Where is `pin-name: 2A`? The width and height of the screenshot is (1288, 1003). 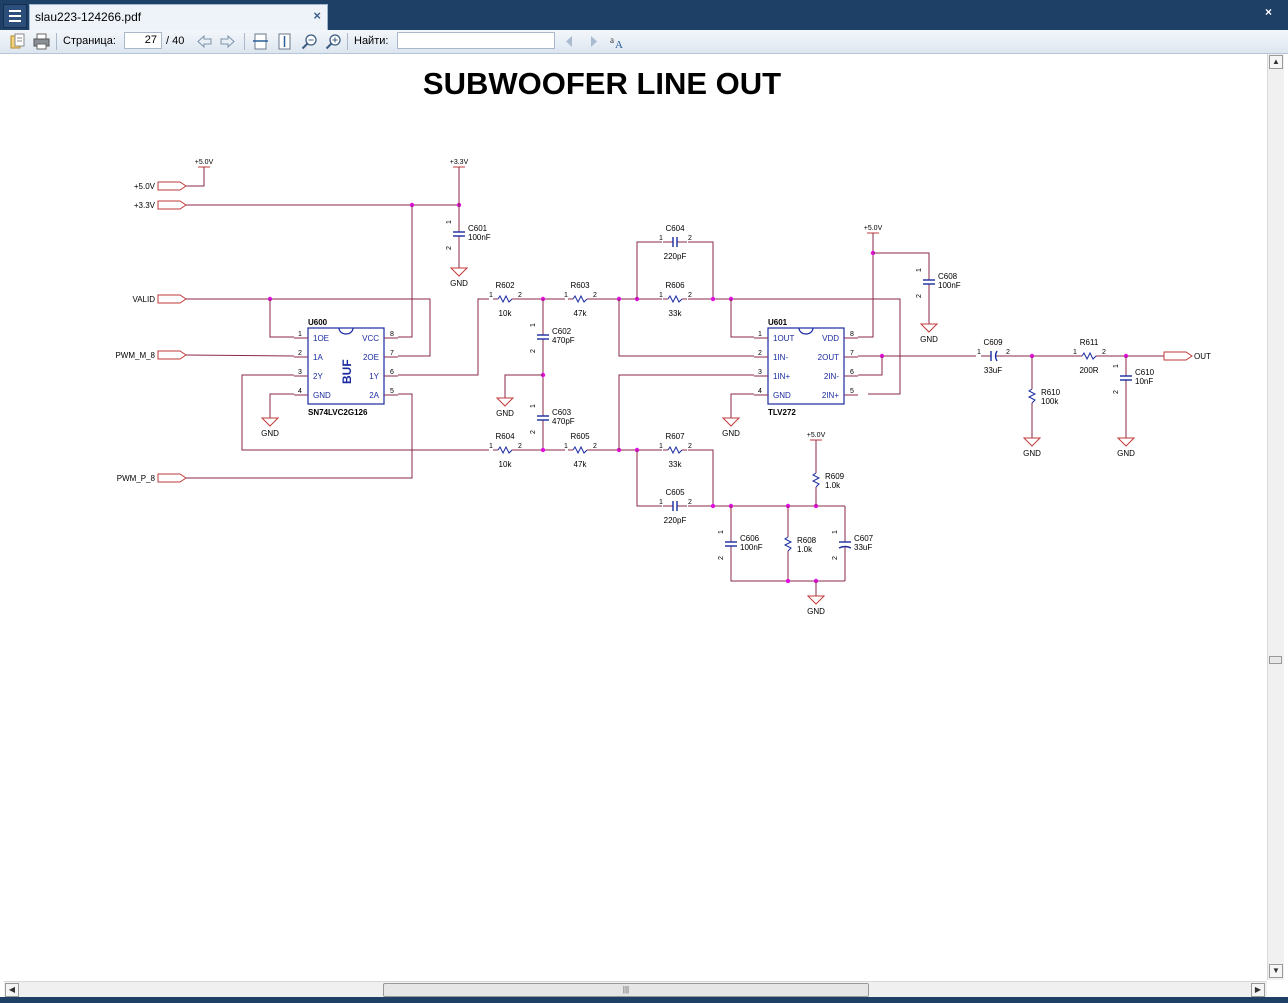
pin-name: 2A is located at coordinates (374, 395).